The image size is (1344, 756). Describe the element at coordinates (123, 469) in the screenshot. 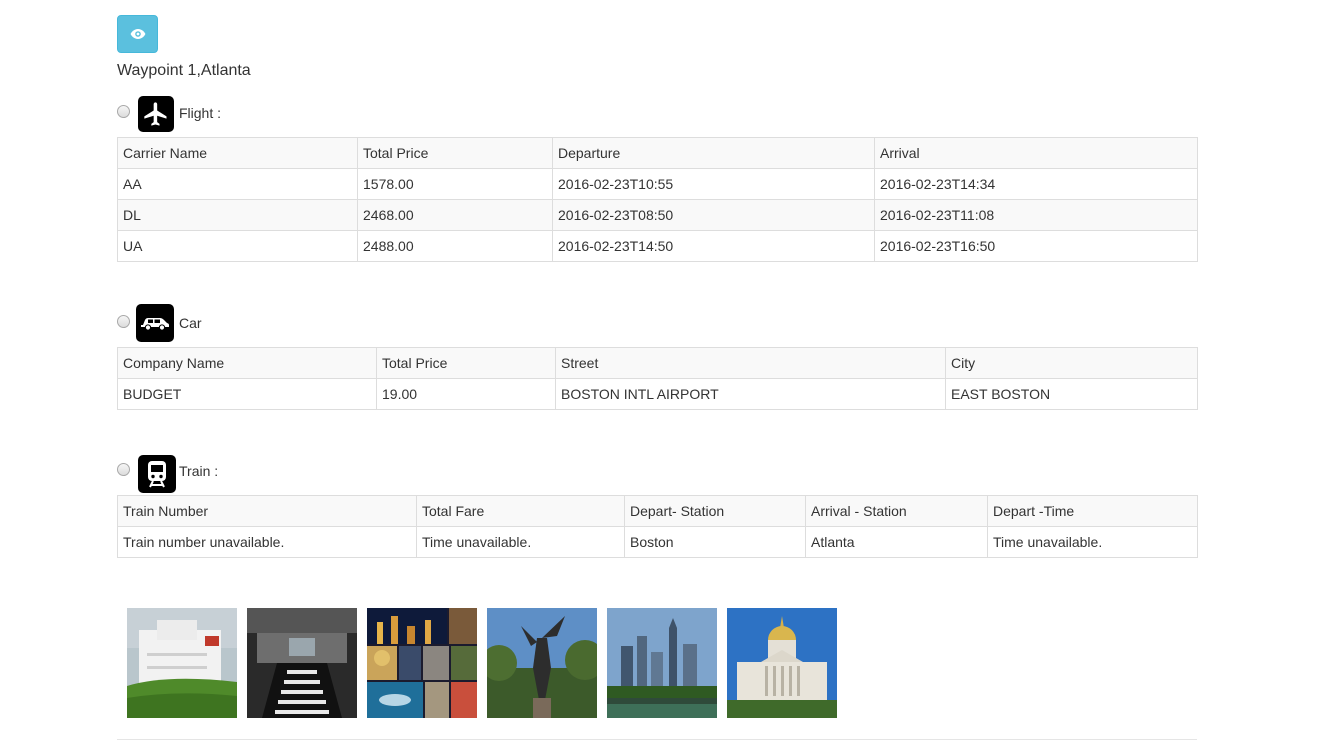

I see `train-radio` at that location.